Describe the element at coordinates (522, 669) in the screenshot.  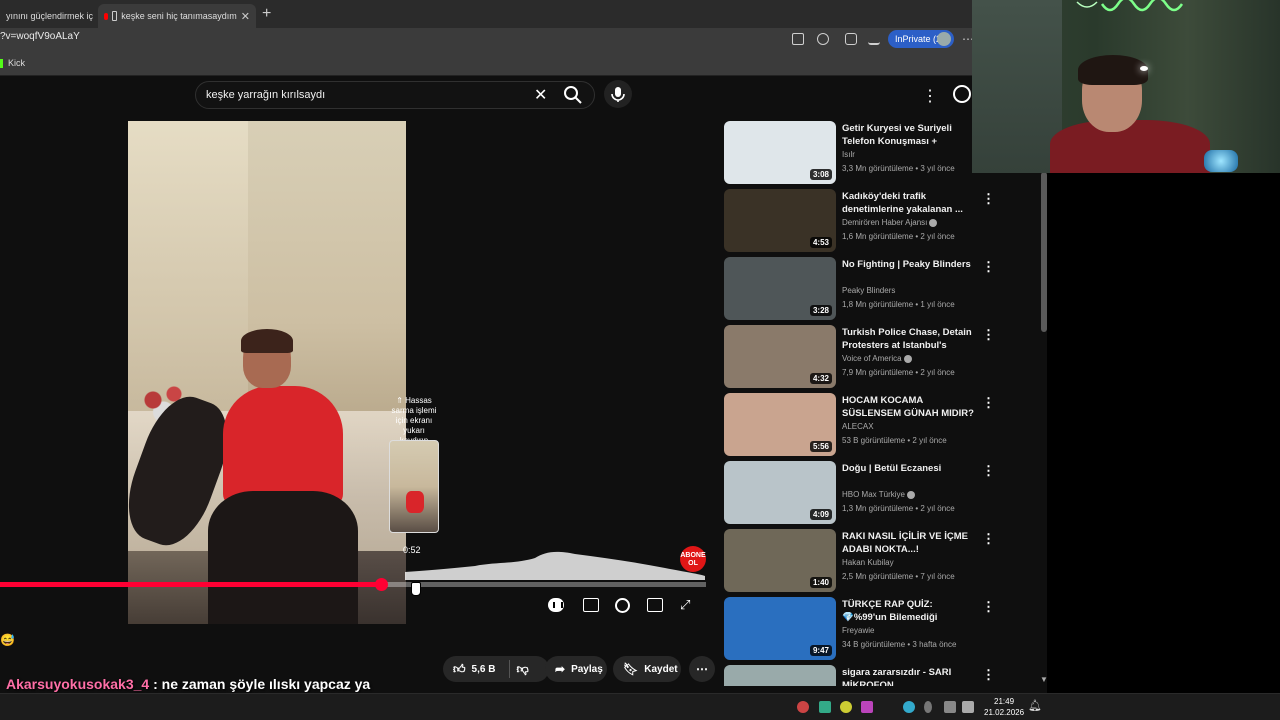
I see `thumbs-down-icon: 👎︎` at that location.